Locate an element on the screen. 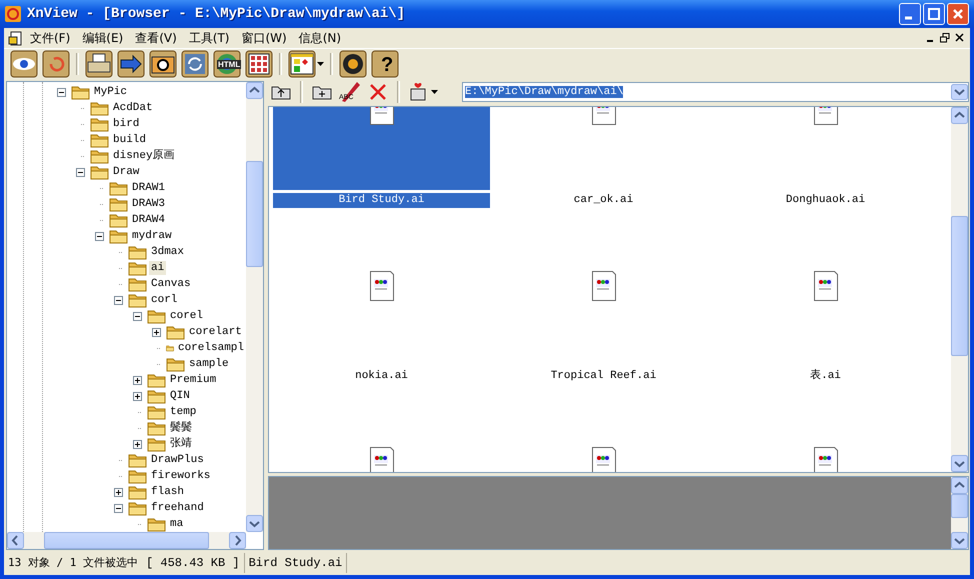  folder-name: corelart is located at coordinates (215, 332).